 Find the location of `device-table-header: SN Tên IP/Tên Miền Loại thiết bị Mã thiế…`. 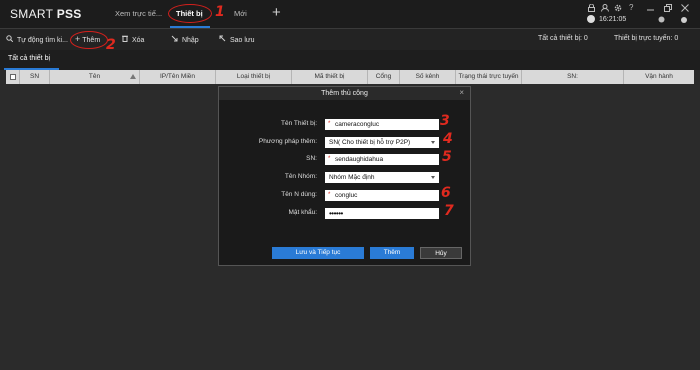

device-table-header: SN Tên IP/Tên Miền Loại thiết bị Mã thiế… is located at coordinates (350, 77).